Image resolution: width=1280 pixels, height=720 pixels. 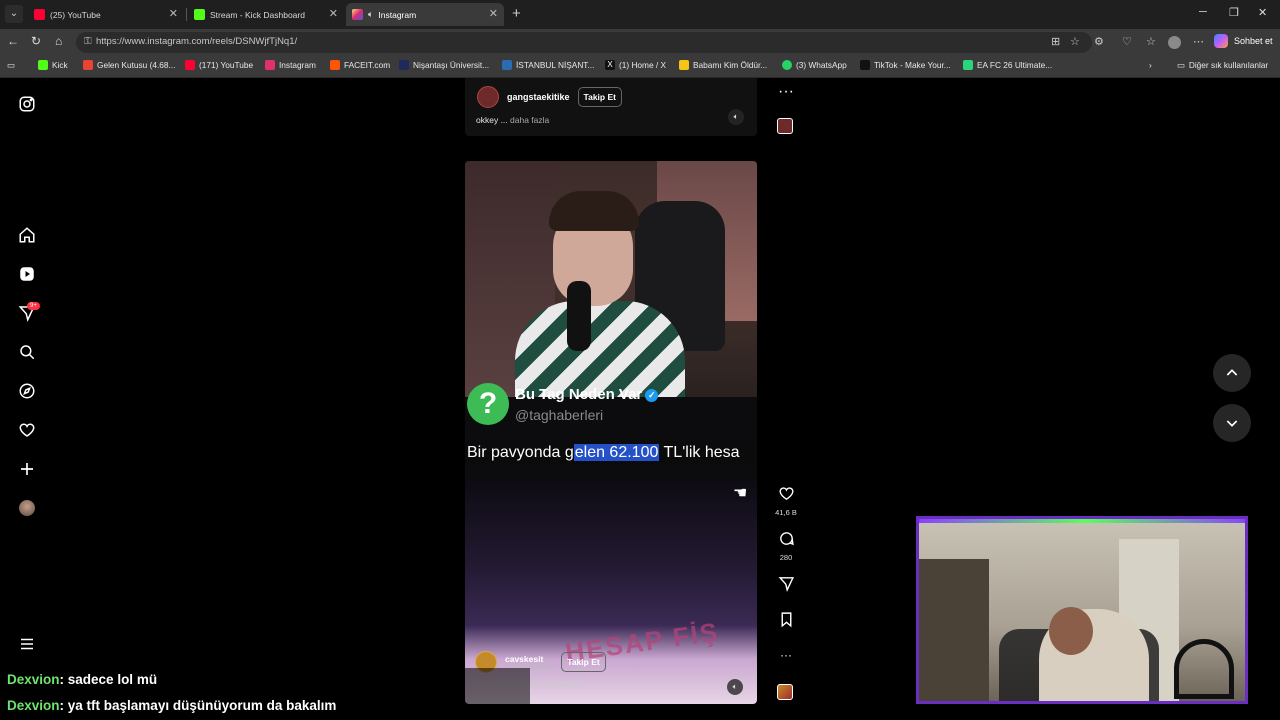 What do you see at coordinates (36, 41) in the screenshot?
I see `refresh-icon: ↻` at bounding box center [36, 41].